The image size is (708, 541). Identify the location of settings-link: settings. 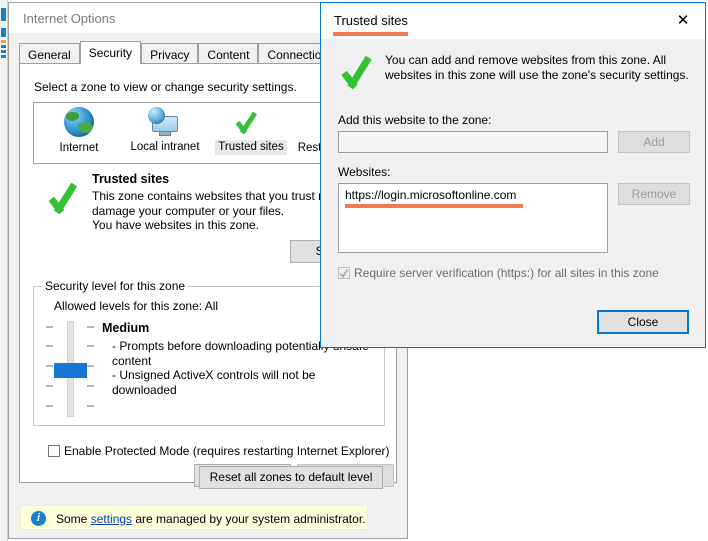
(111, 519).